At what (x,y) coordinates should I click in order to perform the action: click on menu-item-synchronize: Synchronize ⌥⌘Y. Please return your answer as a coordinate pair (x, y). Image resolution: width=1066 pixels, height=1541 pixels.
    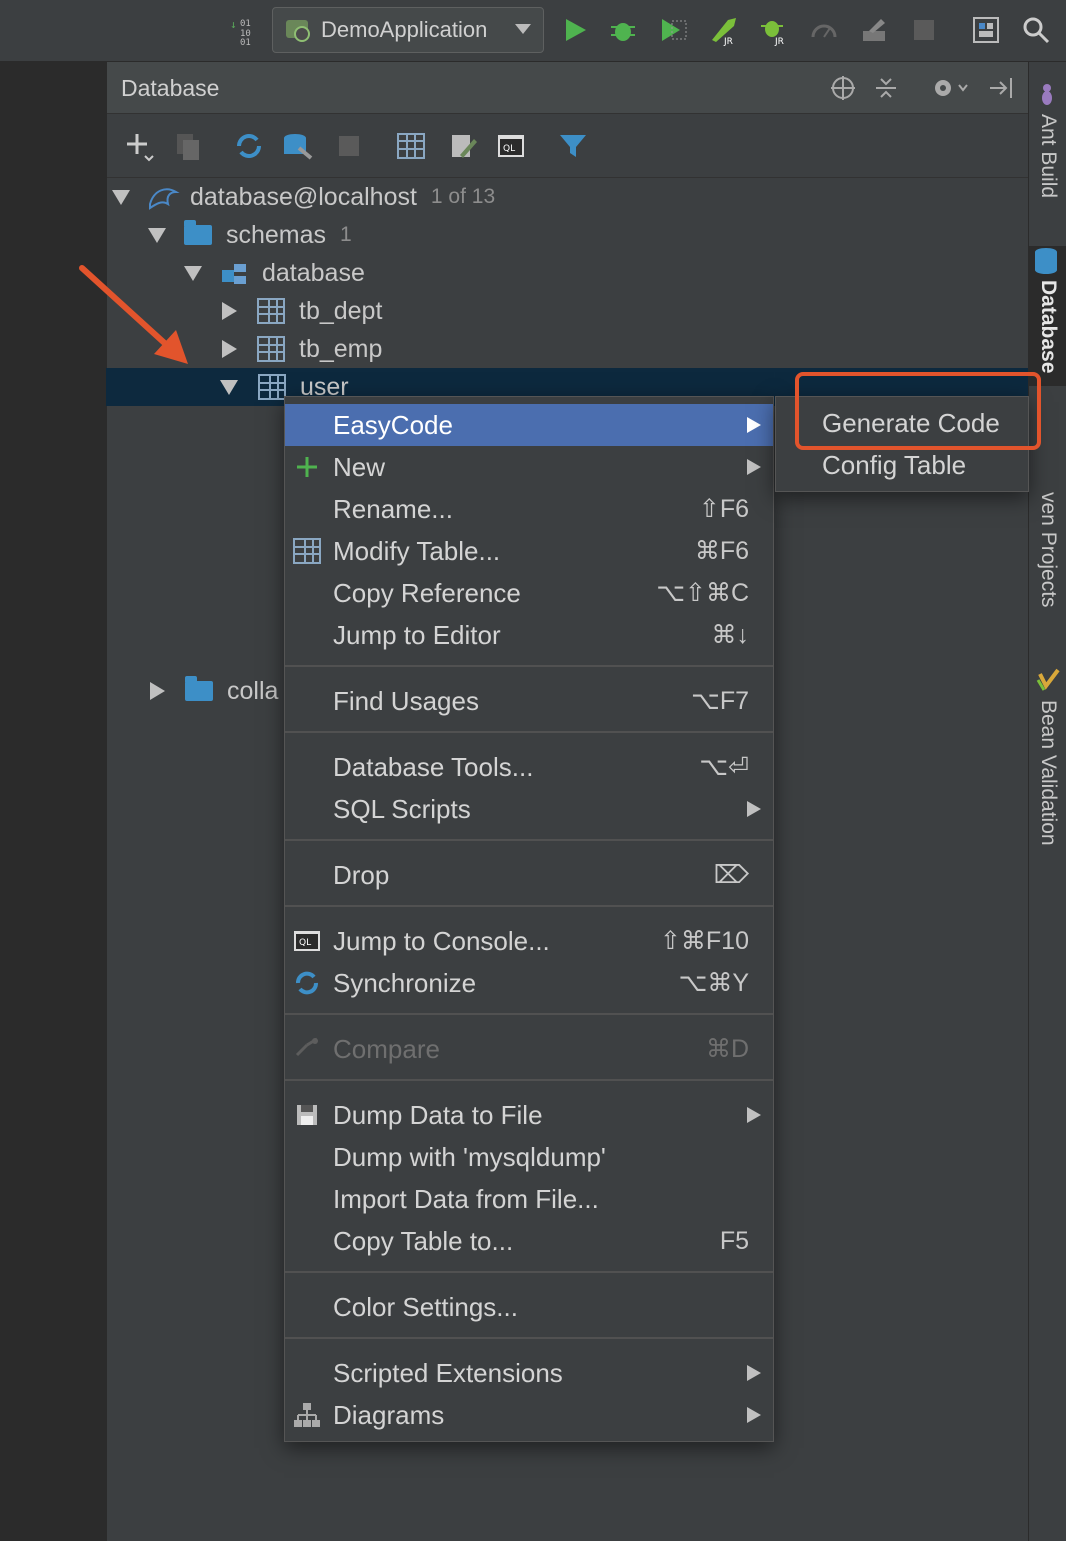
    Looking at the image, I should click on (529, 983).